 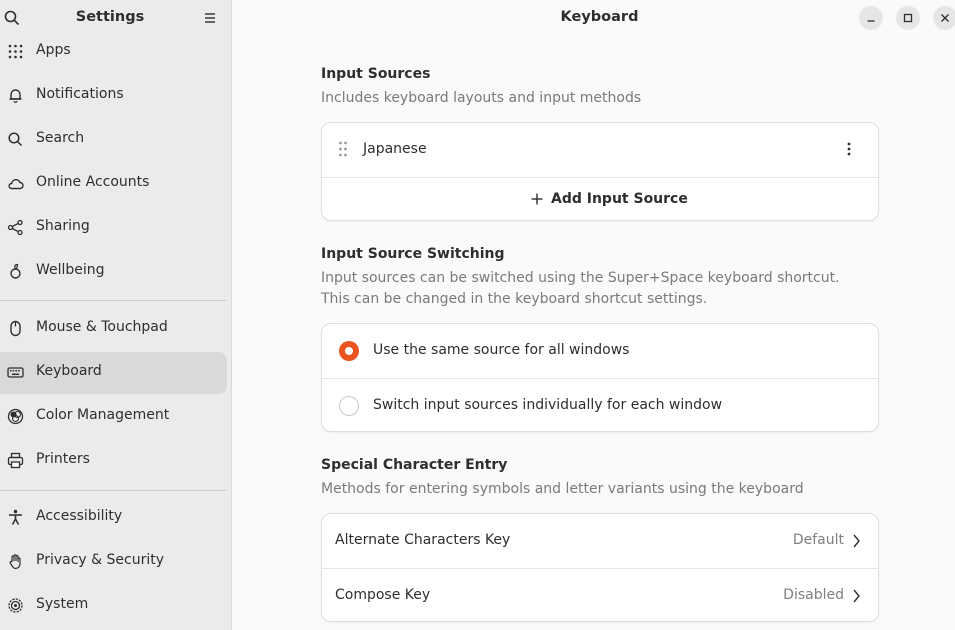 I want to click on printer-icon, so click(x=15, y=460).